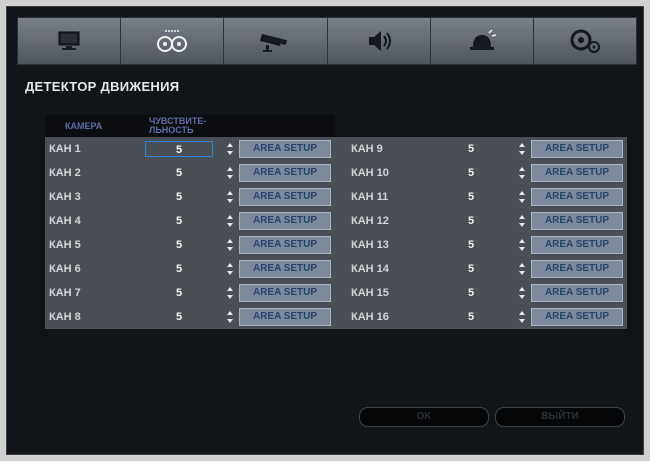 This screenshot has height=461, width=650. I want to click on camera-icon, so click(274, 43).